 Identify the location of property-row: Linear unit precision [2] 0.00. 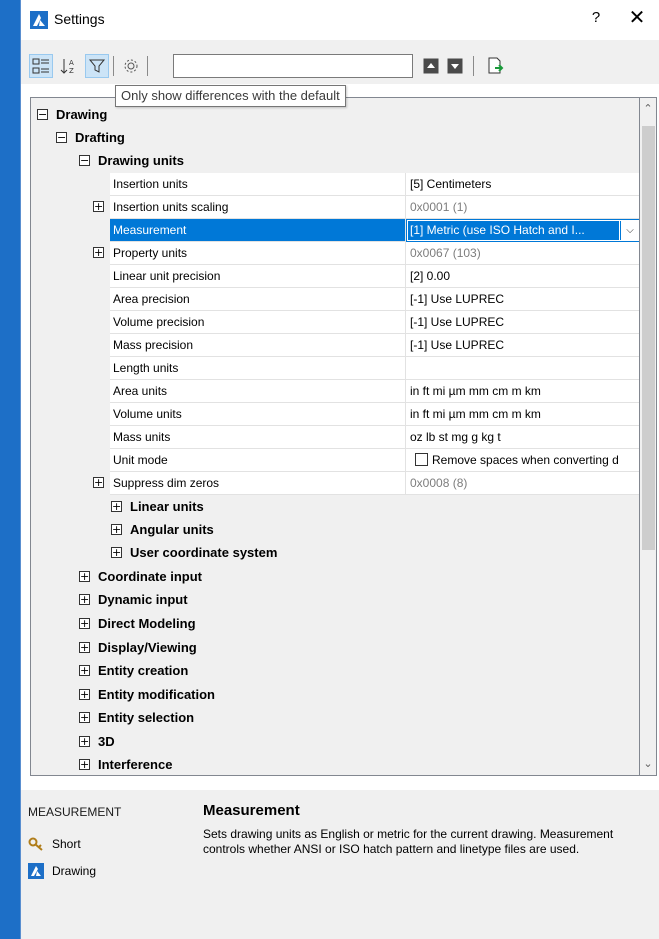
(335, 276).